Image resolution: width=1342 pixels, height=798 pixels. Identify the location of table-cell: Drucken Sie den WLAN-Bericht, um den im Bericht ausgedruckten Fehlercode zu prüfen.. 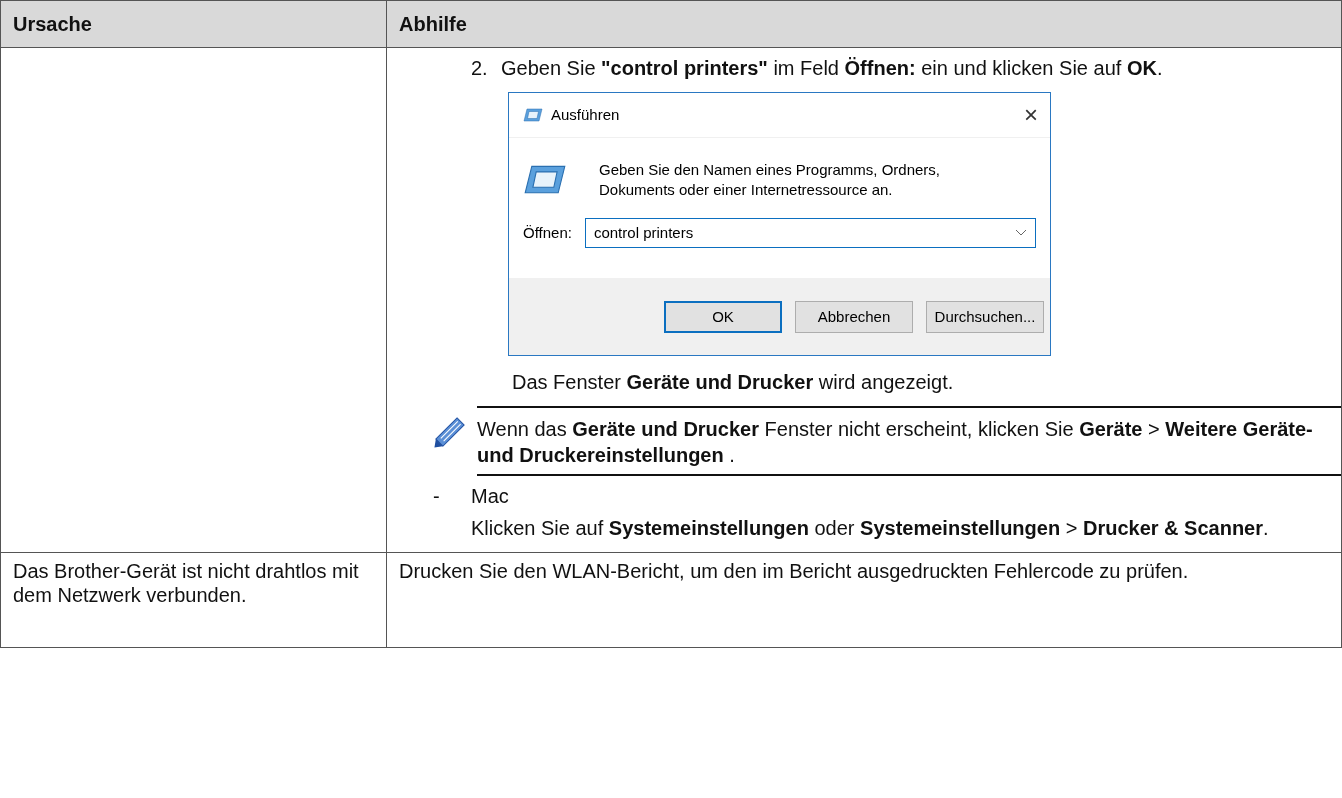
(864, 600).